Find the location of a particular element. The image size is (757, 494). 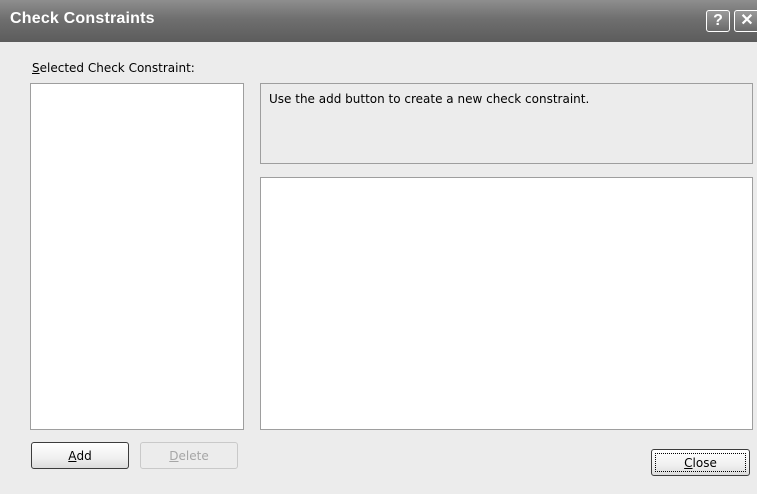

help-icon: ? is located at coordinates (718, 20).